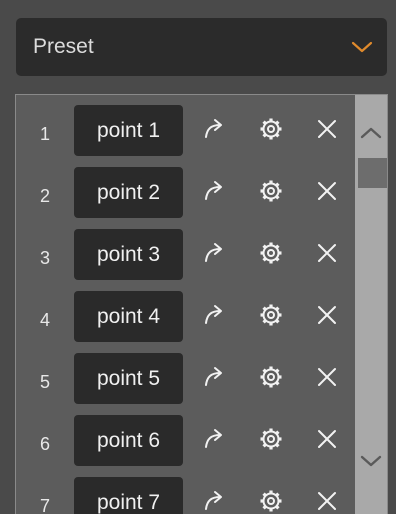 This screenshot has height=514, width=396. I want to click on point-number: 7, so click(44, 505).